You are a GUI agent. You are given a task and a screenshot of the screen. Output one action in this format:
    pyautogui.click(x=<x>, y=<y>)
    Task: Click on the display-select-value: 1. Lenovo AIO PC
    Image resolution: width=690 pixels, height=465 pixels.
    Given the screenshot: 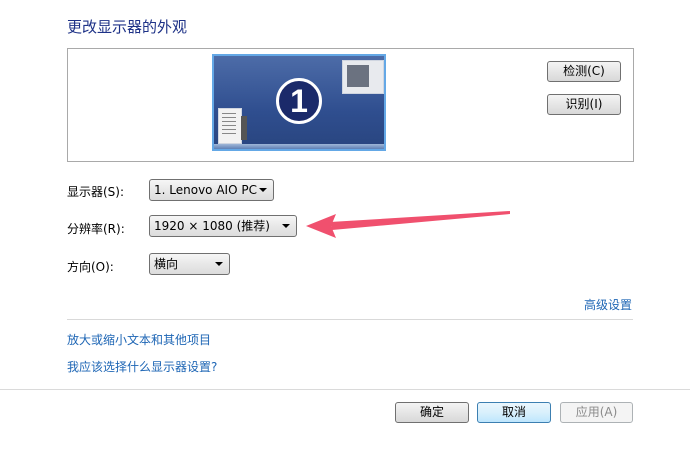 What is the action you would take?
    pyautogui.click(x=205, y=190)
    